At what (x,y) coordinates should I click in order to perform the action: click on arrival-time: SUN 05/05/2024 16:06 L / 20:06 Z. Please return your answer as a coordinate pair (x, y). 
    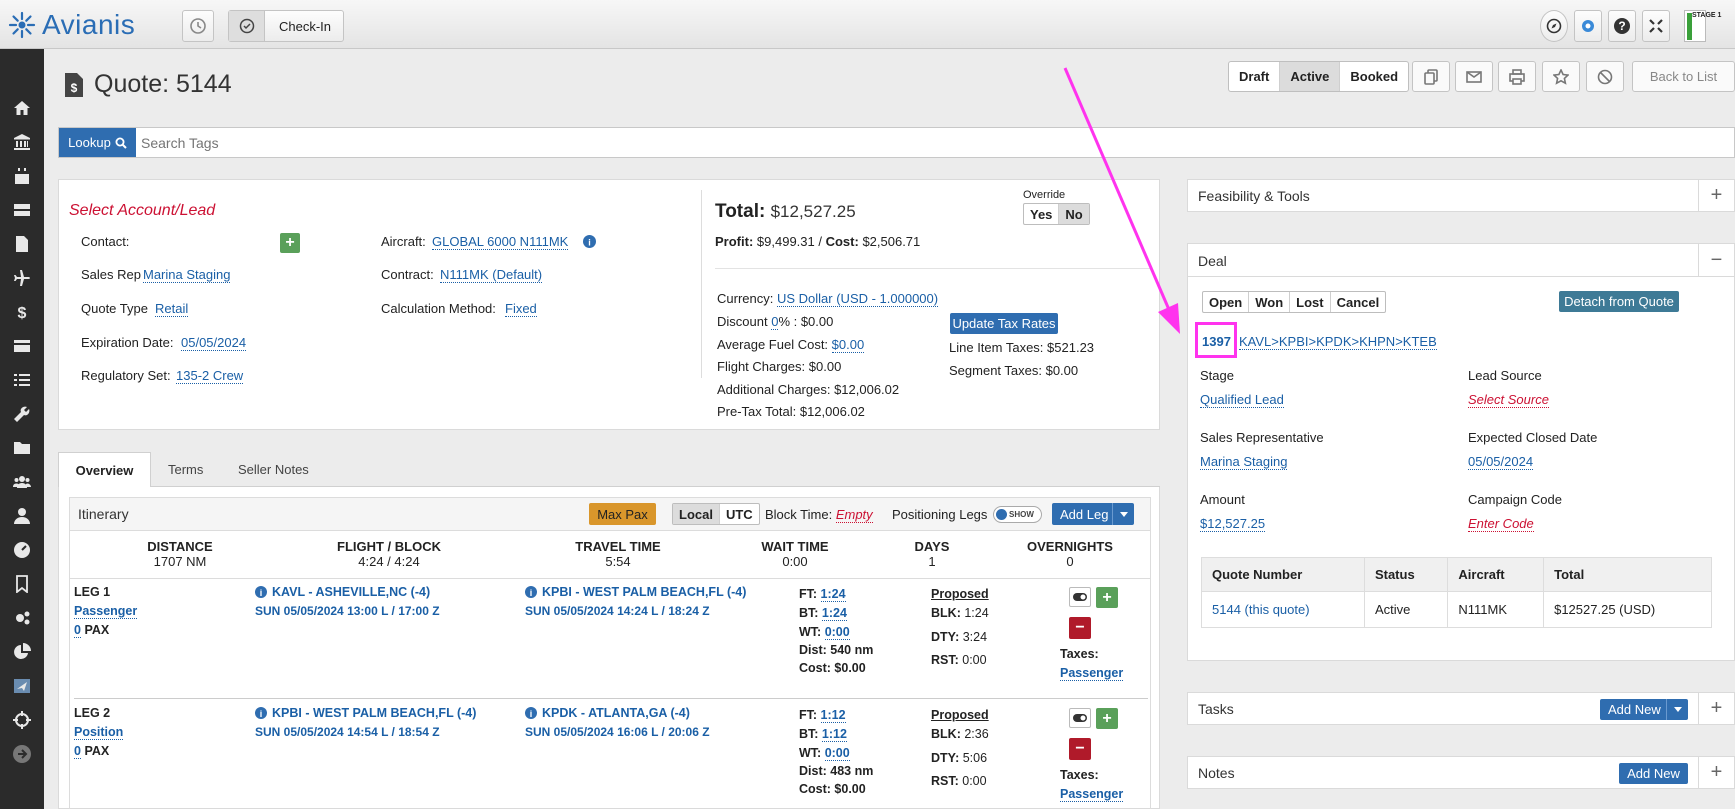
    Looking at the image, I should click on (617, 732).